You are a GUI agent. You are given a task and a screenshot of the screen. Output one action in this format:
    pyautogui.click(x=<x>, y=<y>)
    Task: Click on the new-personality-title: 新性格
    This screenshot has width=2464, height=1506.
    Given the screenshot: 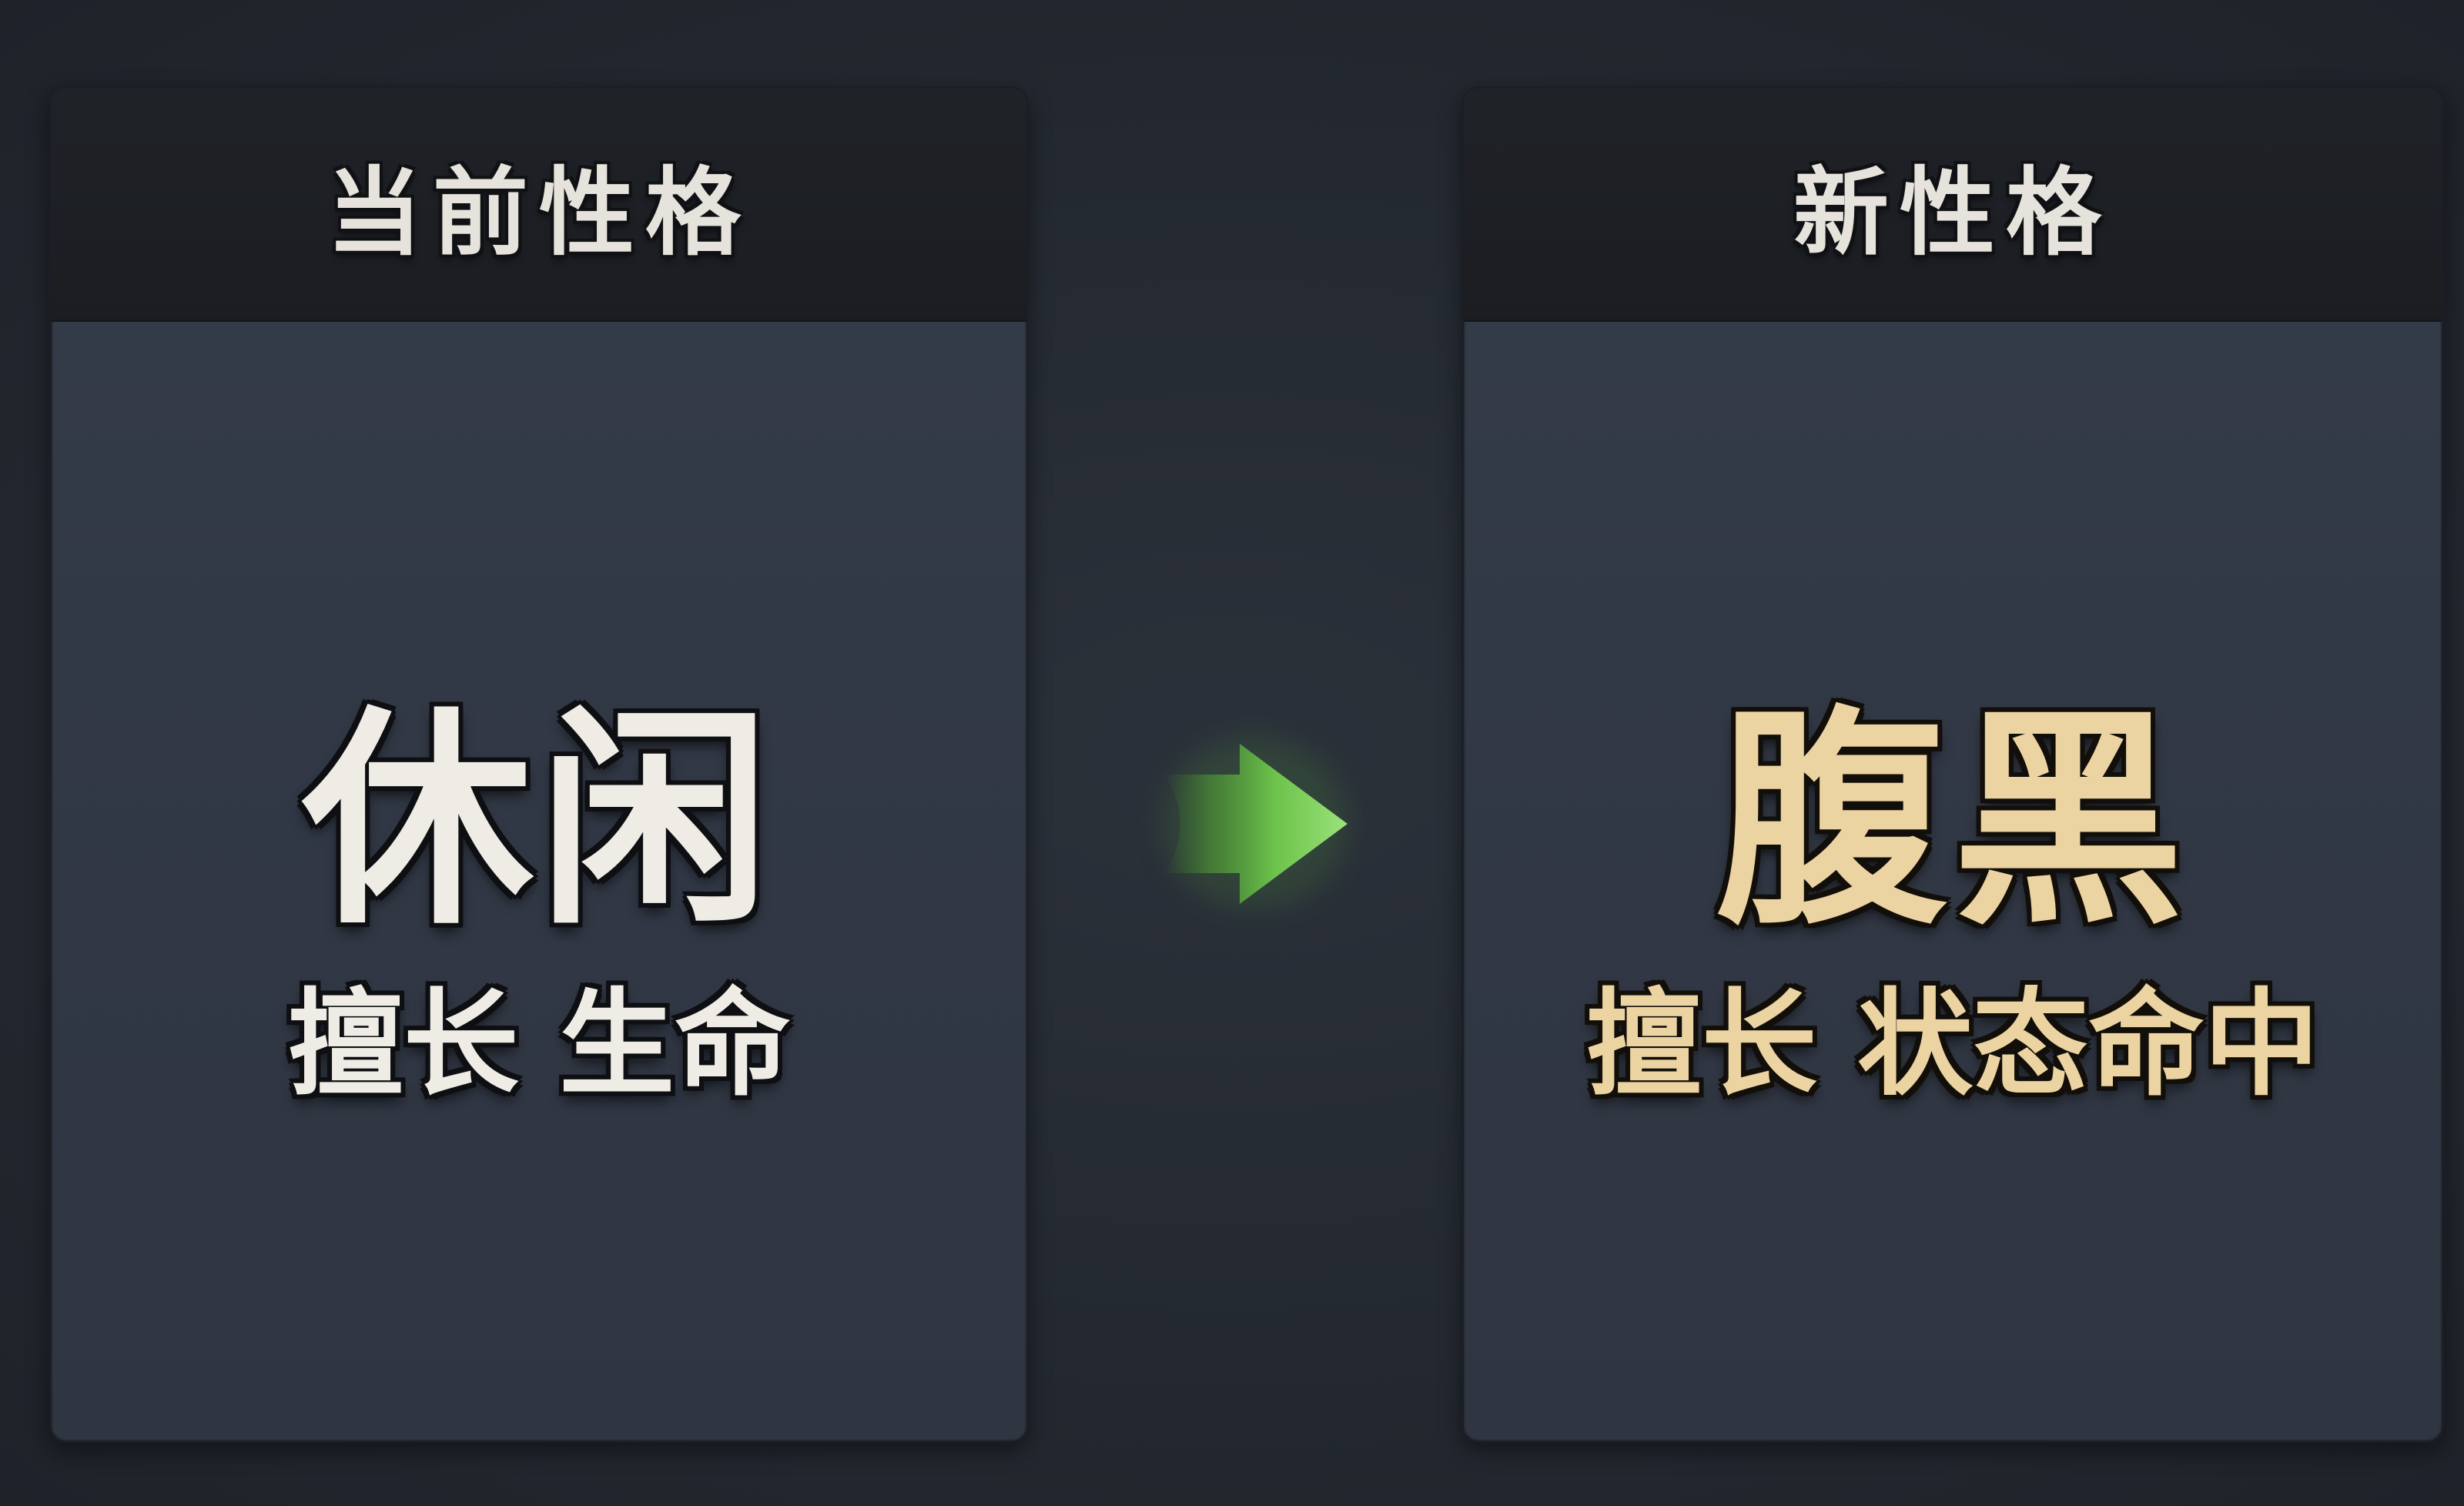 What is the action you would take?
    pyautogui.click(x=1952, y=213)
    